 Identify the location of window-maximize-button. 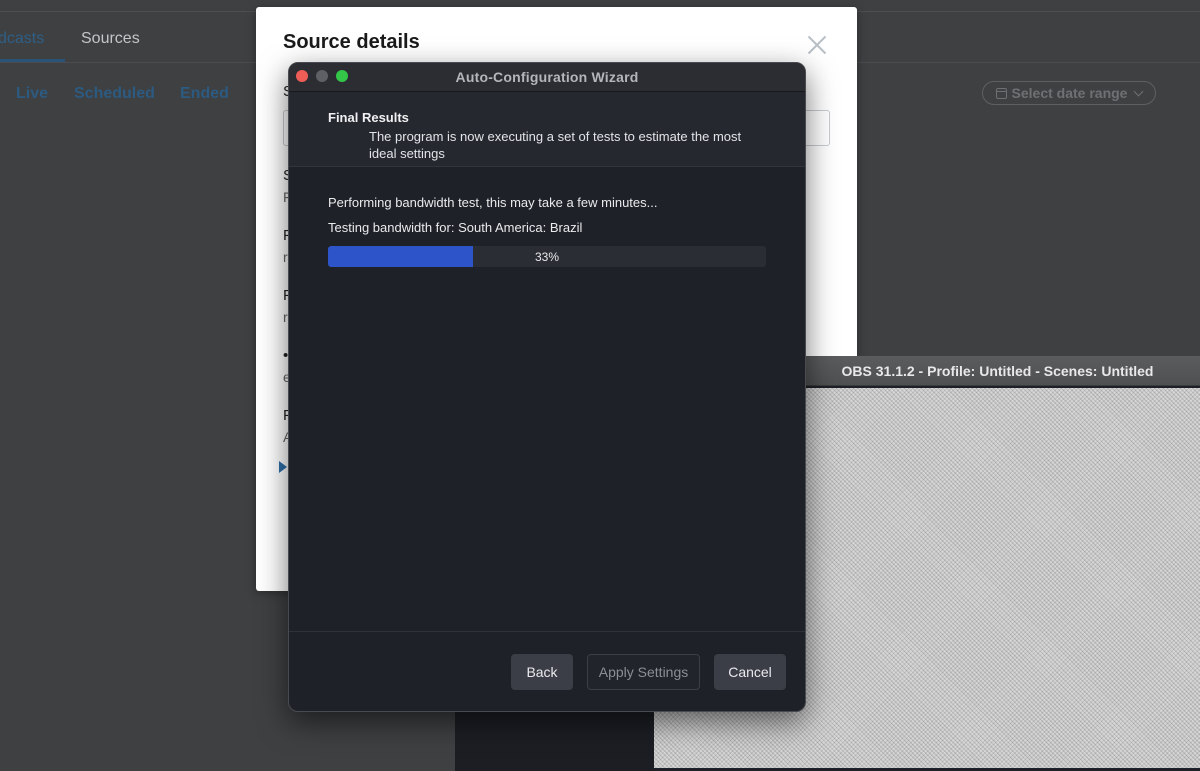
(342, 76).